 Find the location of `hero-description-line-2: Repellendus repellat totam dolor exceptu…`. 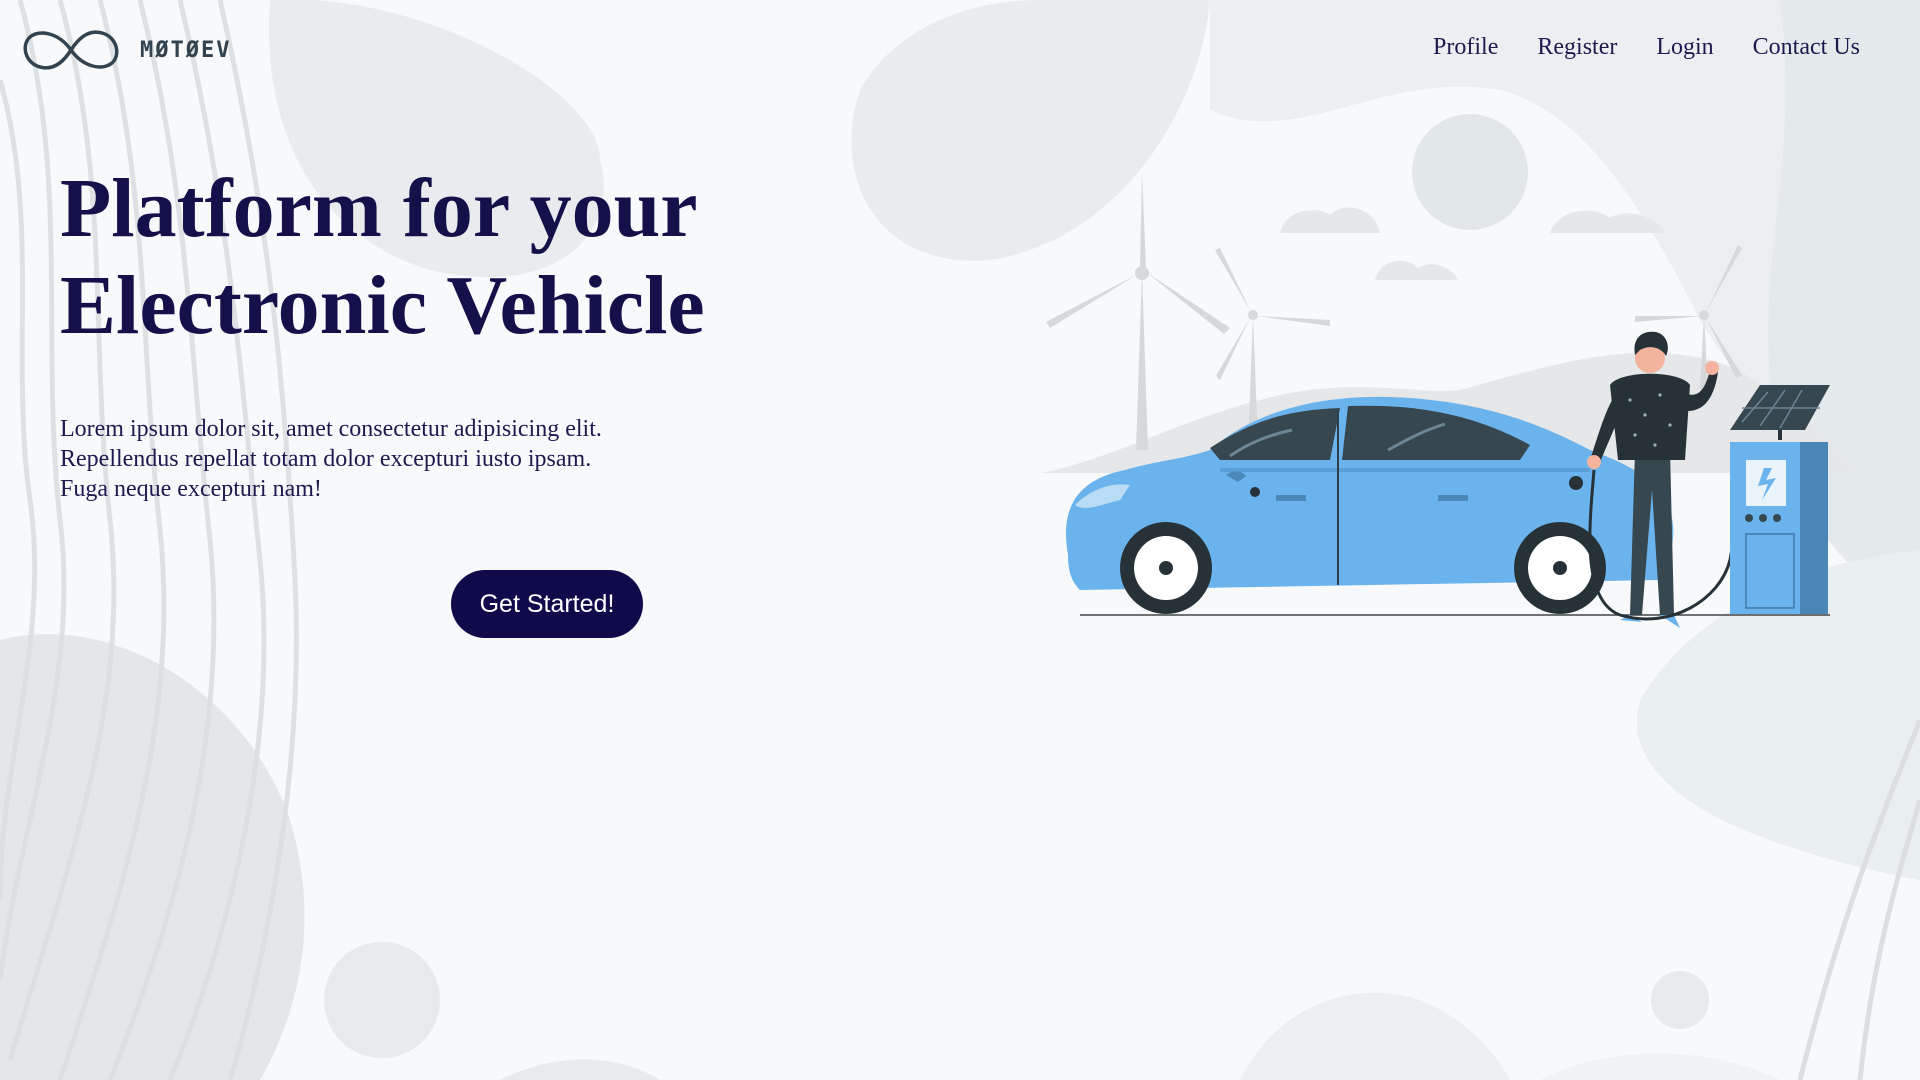

hero-description-line-2: Repellendus repellat totam dolor exceptu… is located at coordinates (326, 459).